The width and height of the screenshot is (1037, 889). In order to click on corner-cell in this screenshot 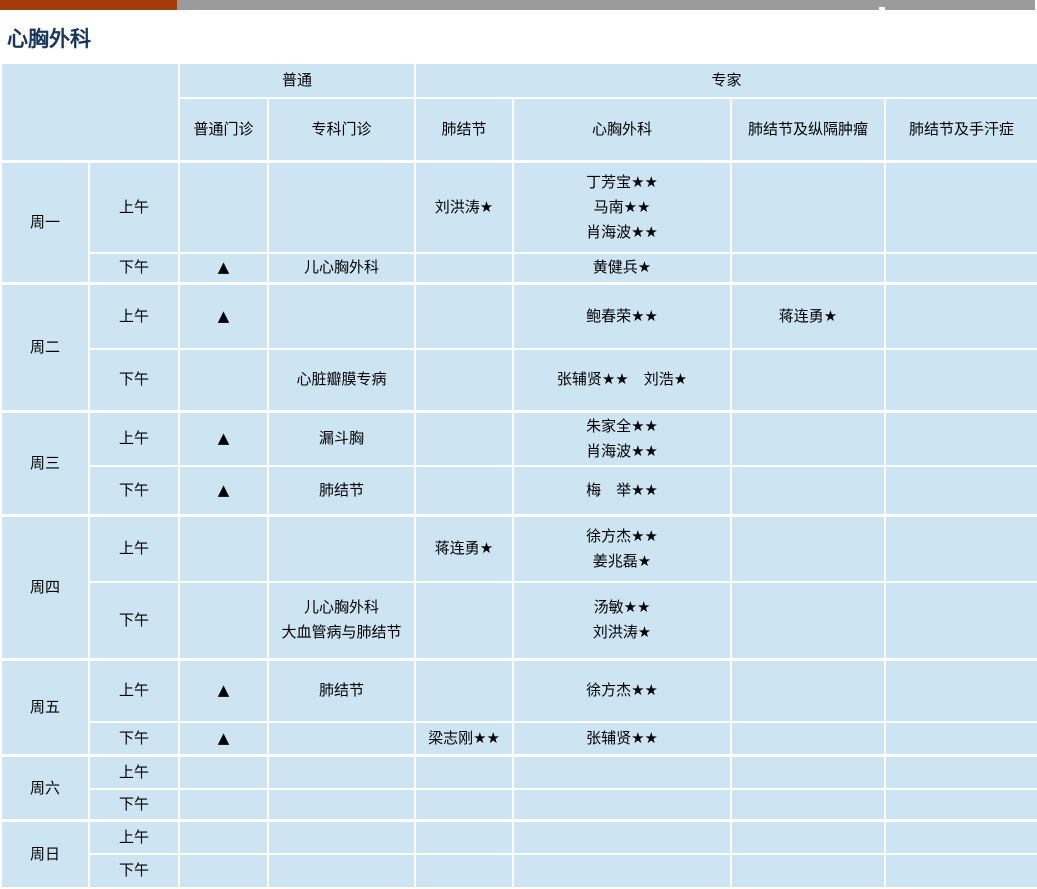, I will do `click(90, 112)`.